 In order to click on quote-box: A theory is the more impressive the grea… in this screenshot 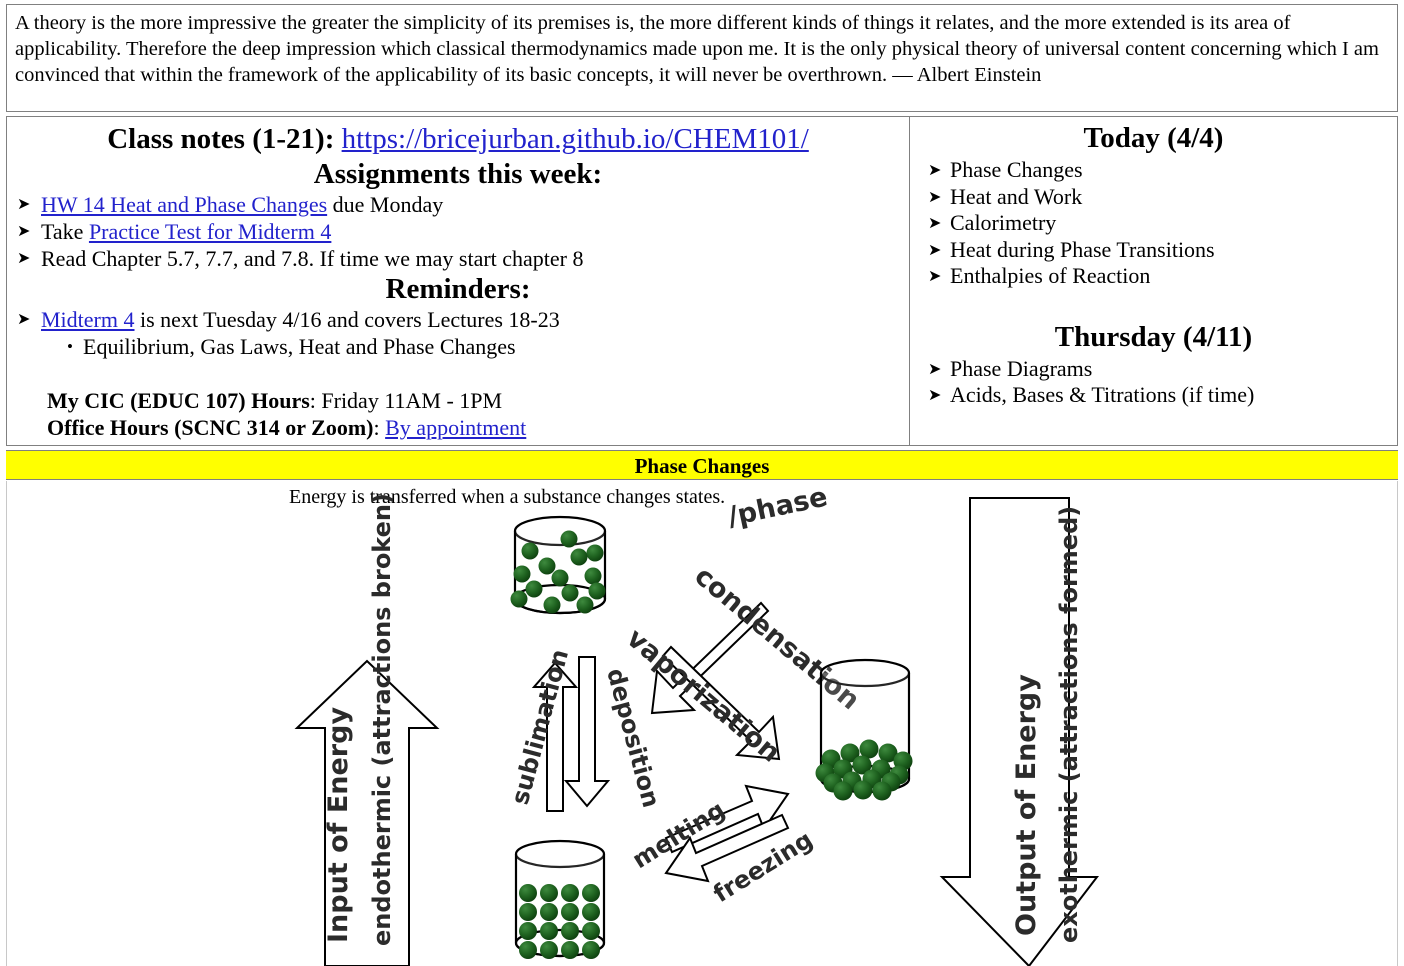, I will do `click(702, 58)`.